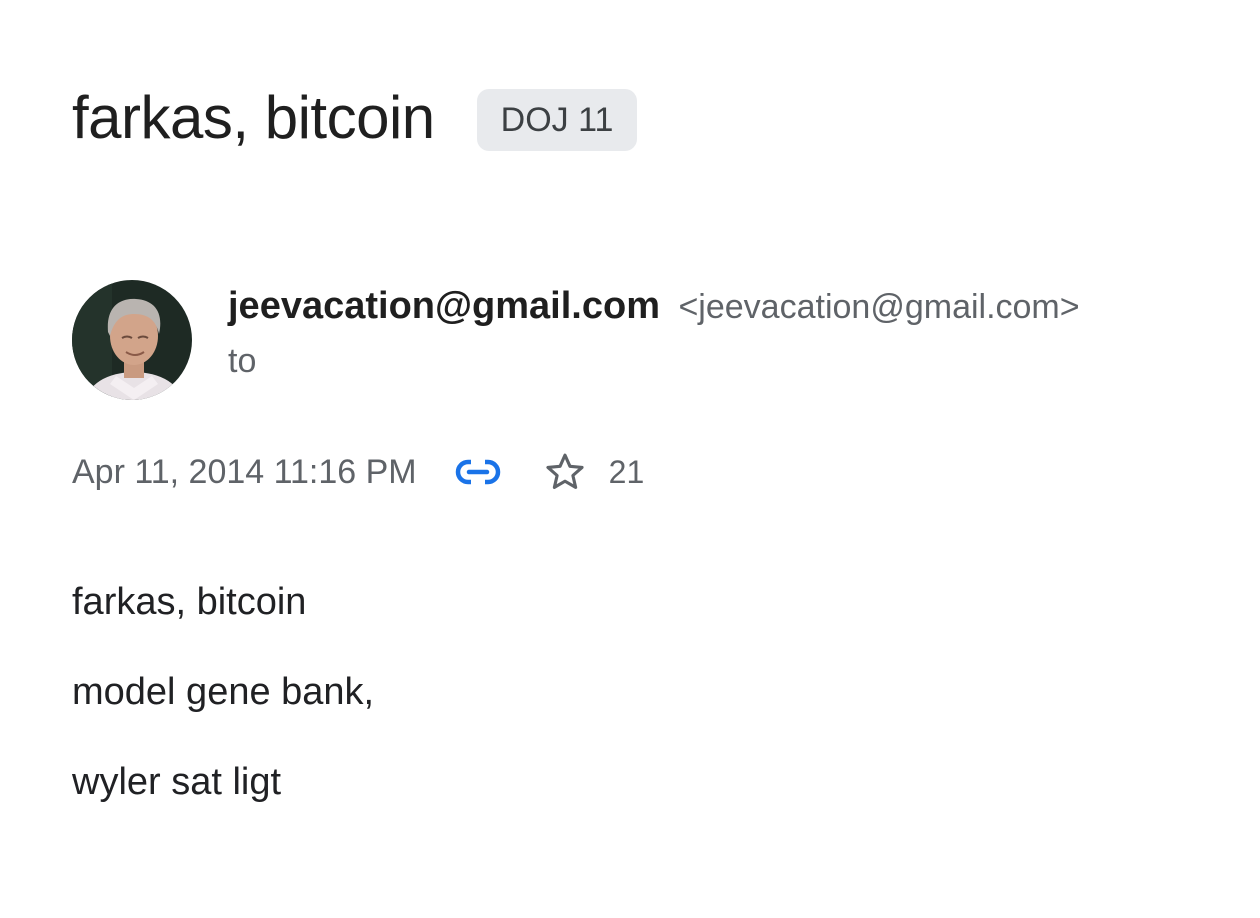 This screenshot has height=918, width=1260. Describe the element at coordinates (626, 471) in the screenshot. I see `star-count: 21` at that location.